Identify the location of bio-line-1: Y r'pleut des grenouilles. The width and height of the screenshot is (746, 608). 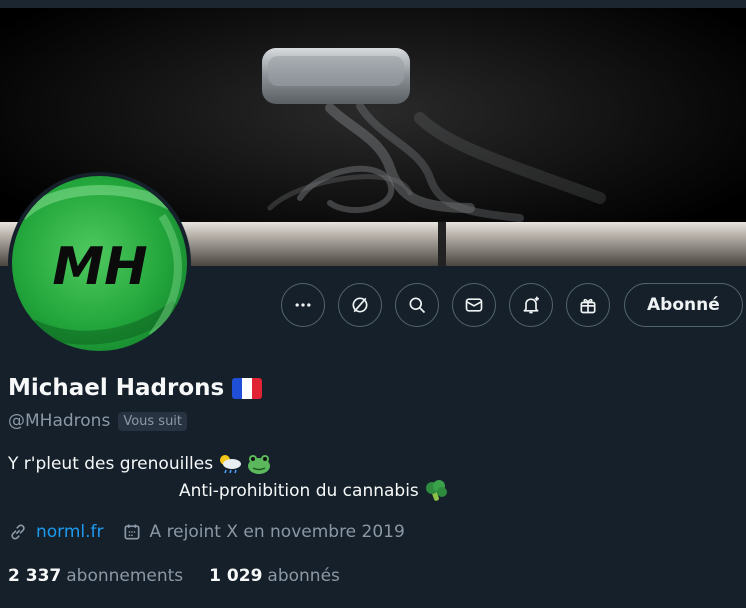
(139, 464).